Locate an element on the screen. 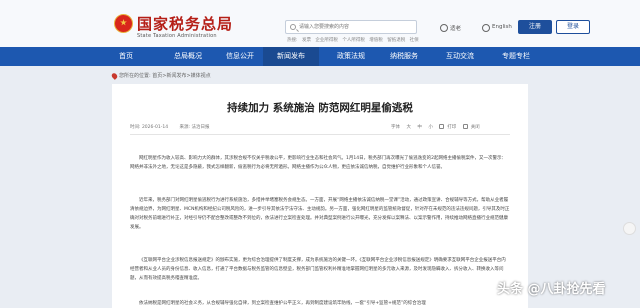 The image size is (640, 308). globe-icon is located at coordinates (486, 28).